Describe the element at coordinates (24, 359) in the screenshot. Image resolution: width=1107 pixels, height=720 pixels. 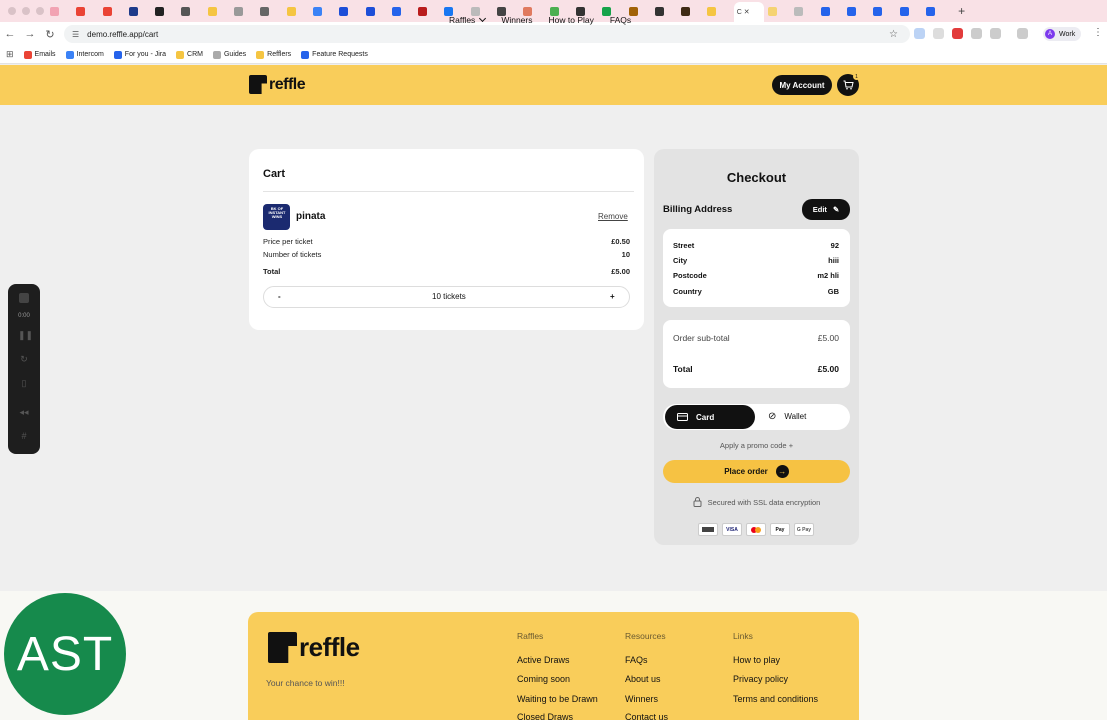
I see `restart-icon: ↻` at that location.